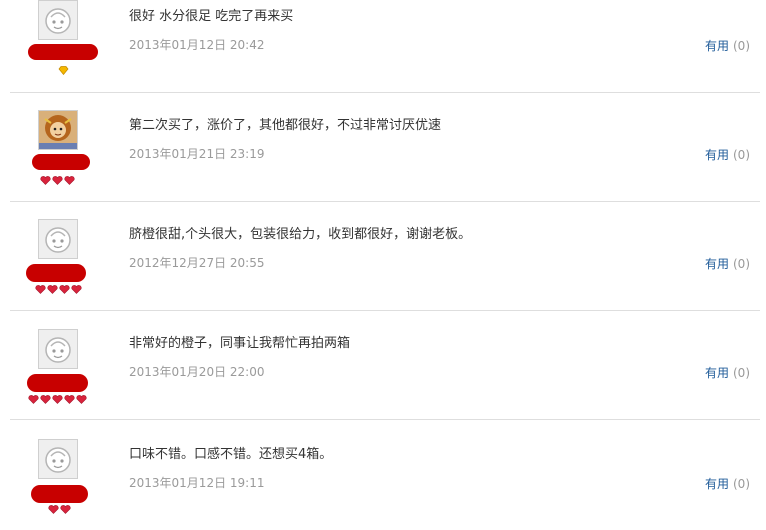 Image resolution: width=766 pixels, height=530 pixels. I want to click on review-date: 2012年12月27日 20:55, so click(197, 263).